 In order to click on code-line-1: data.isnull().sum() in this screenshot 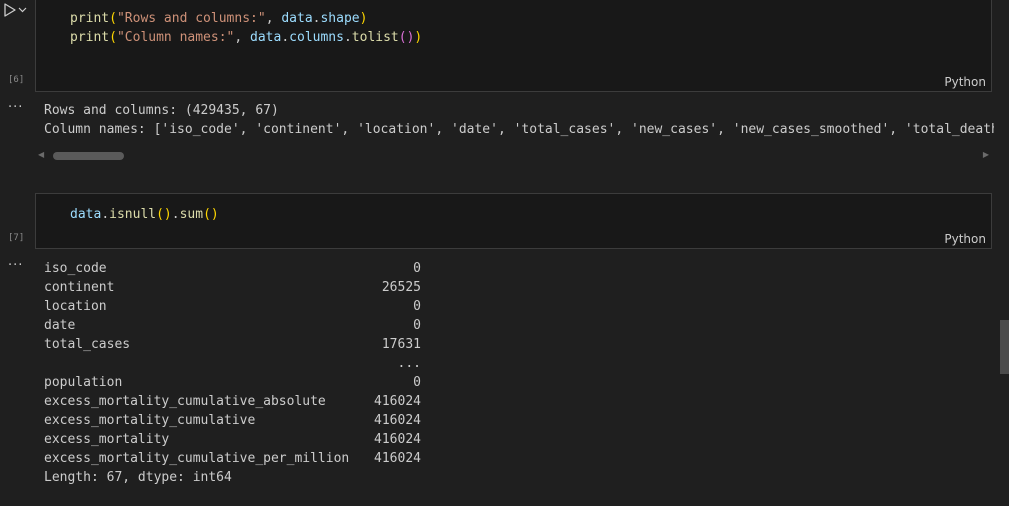, I will do `click(144, 214)`.